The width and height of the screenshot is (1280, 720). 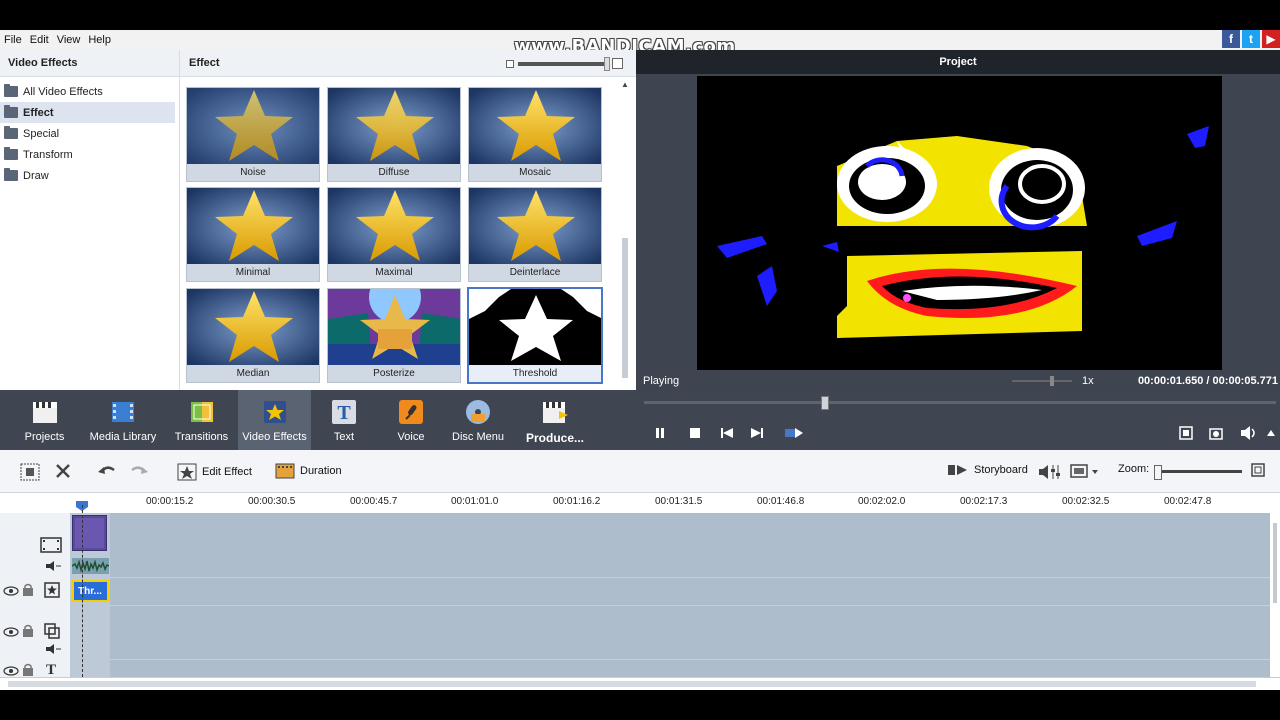 I want to click on timeline-zoom-slider, so click(x=1198, y=472).